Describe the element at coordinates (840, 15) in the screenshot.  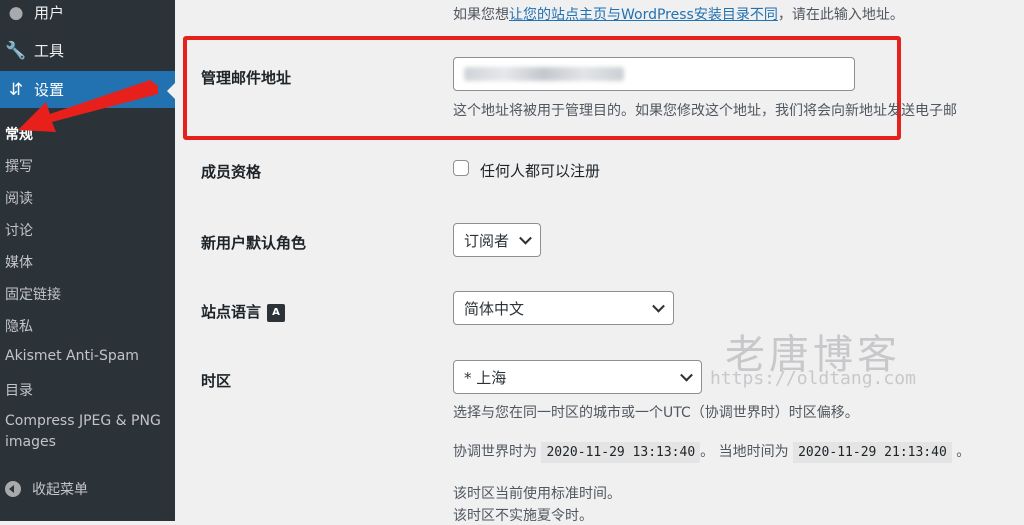
I see `home-url-desc-suffix: ，请在此输入地址。` at that location.